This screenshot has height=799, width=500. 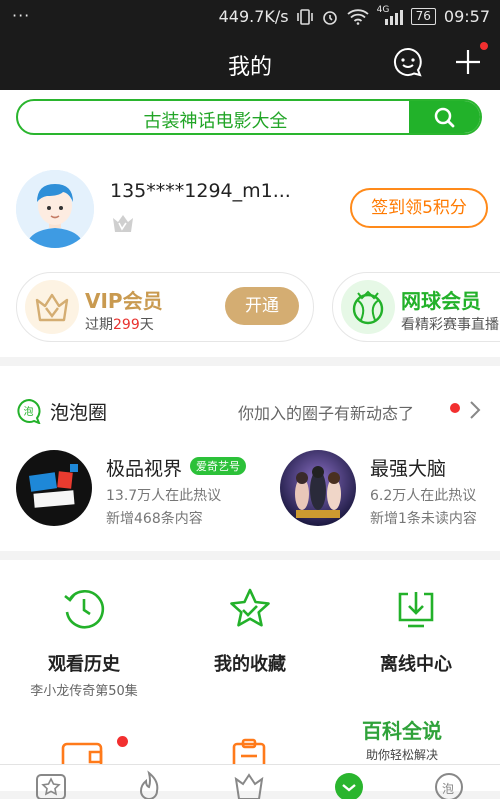 I want to click on paopao-title: 泡泡圈, so click(x=78, y=411).